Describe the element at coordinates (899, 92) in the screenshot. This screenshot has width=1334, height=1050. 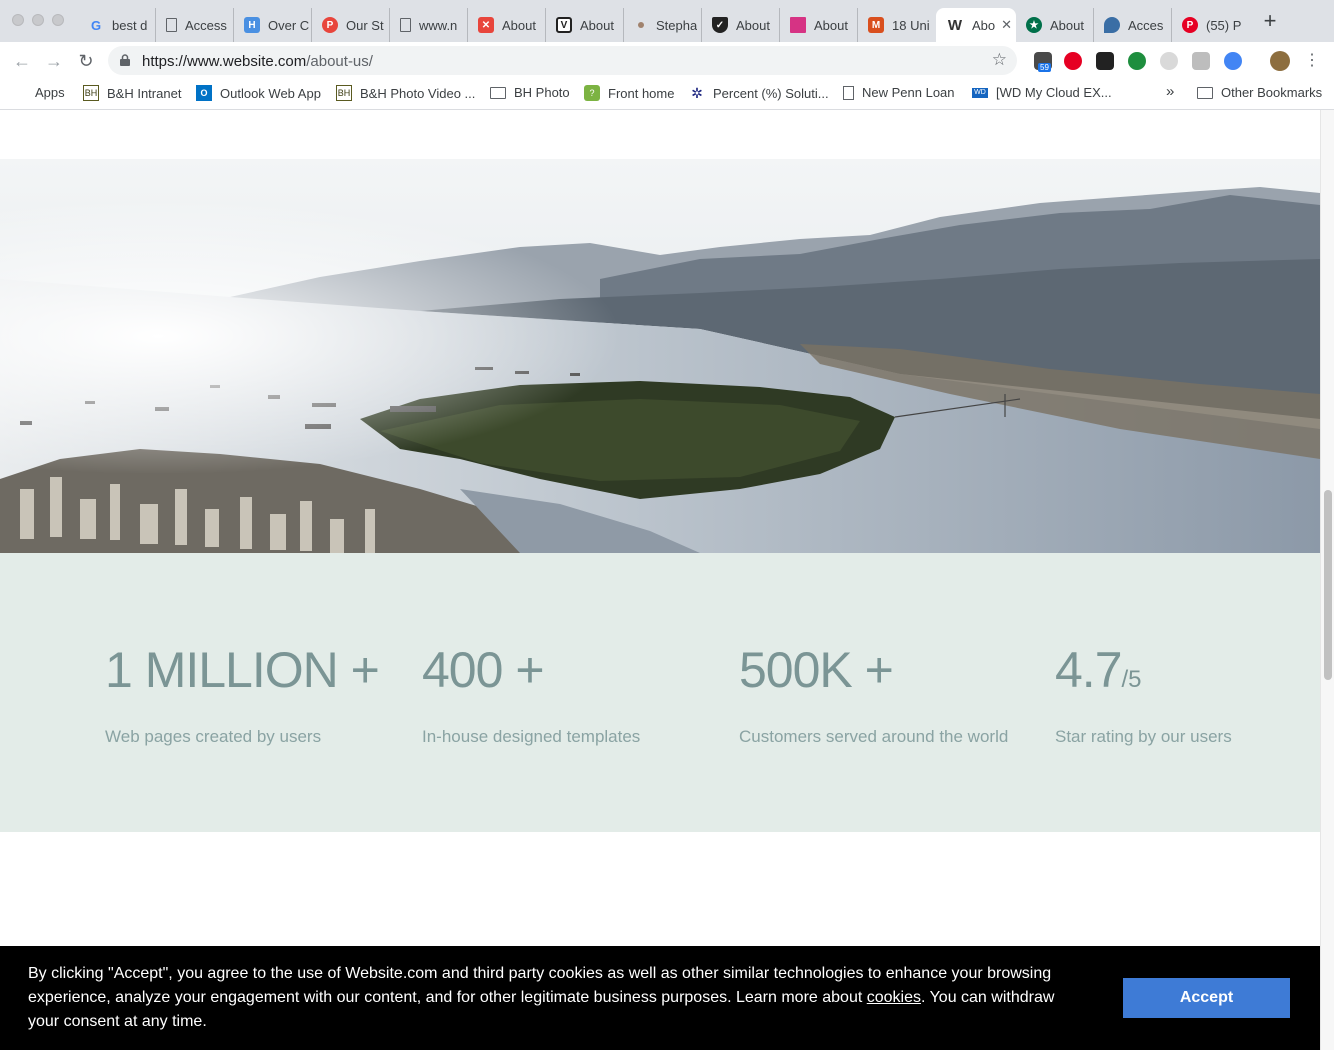
I see `bookmark-new-penn-loan: New Penn Loan` at that location.